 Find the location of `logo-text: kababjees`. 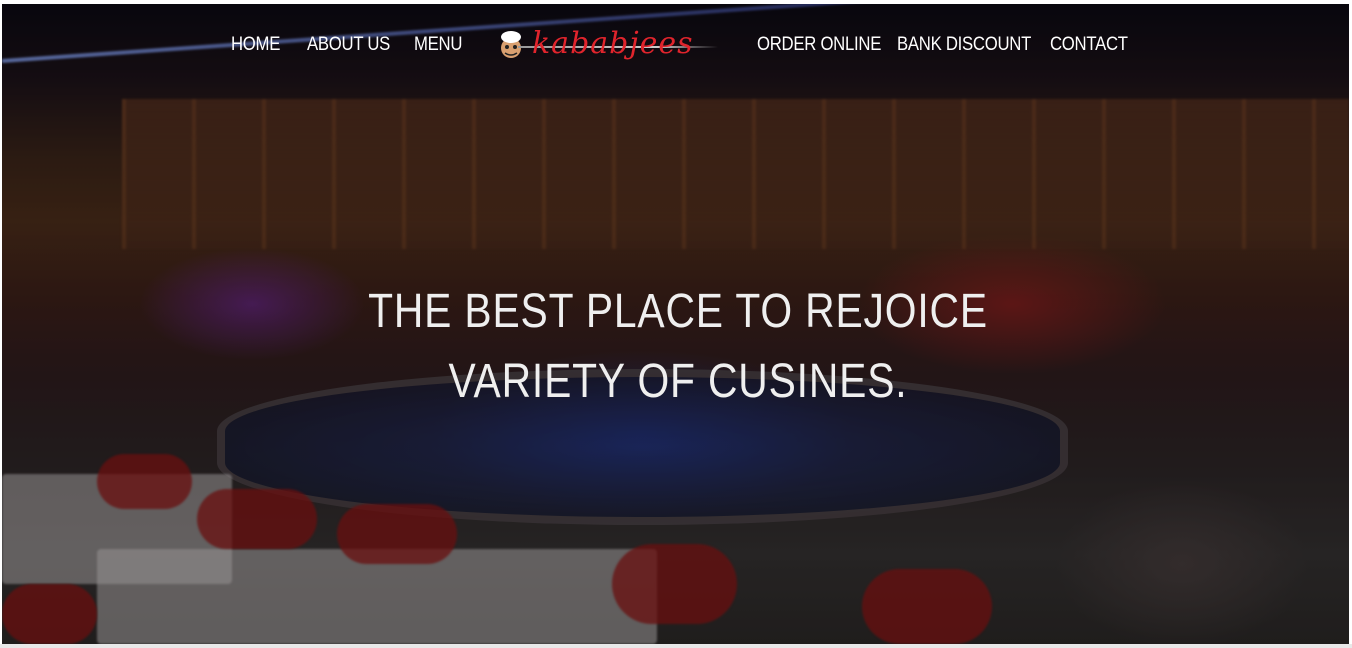

logo-text: kababjees is located at coordinates (613, 43).